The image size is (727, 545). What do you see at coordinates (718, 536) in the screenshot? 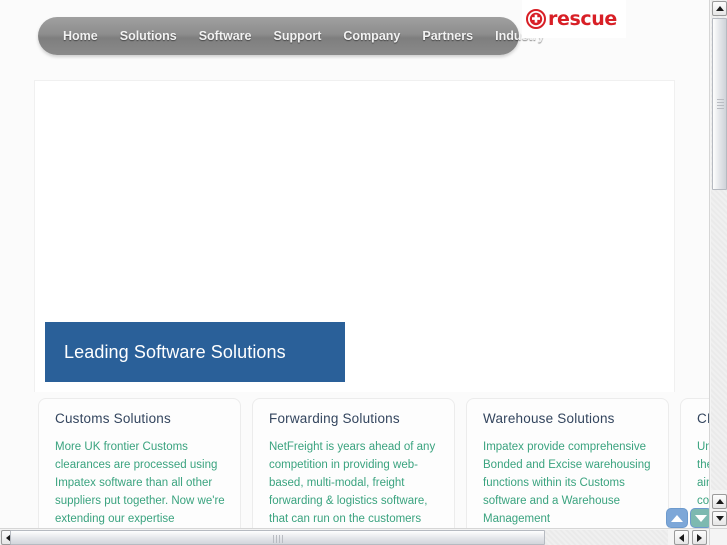
I see `scrollbar-corner` at bounding box center [718, 536].